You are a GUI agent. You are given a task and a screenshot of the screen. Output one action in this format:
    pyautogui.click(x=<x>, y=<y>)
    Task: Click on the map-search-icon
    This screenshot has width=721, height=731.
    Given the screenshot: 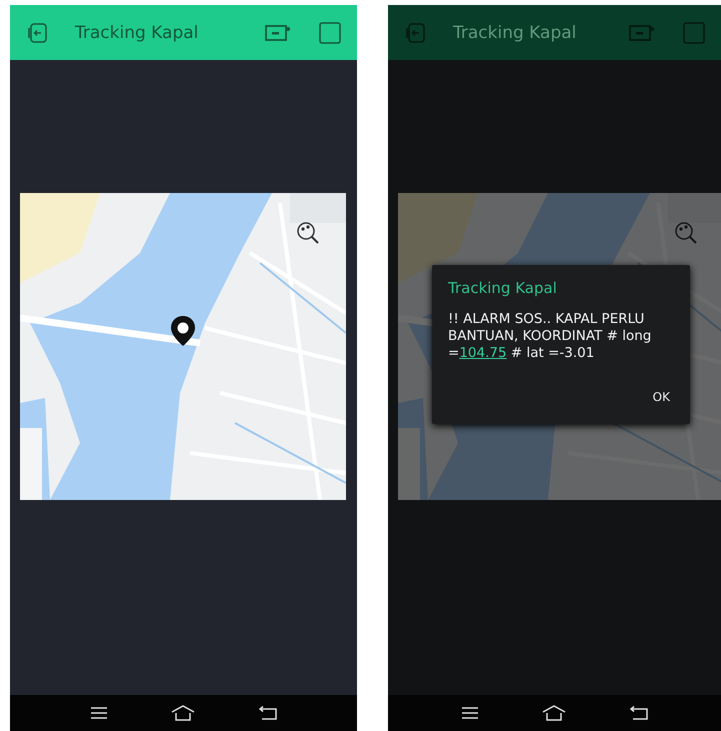 What is the action you would take?
    pyautogui.click(x=308, y=233)
    